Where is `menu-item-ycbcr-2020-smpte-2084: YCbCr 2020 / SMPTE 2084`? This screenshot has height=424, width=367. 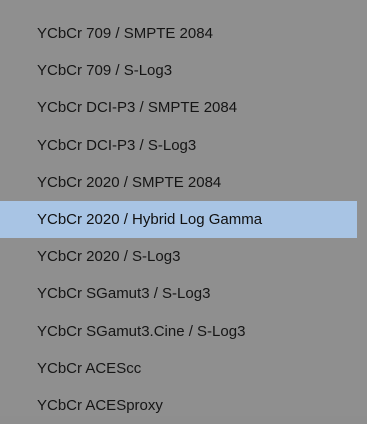
menu-item-ycbcr-2020-smpte-2084: YCbCr 2020 / SMPTE 2084 is located at coordinates (178, 182).